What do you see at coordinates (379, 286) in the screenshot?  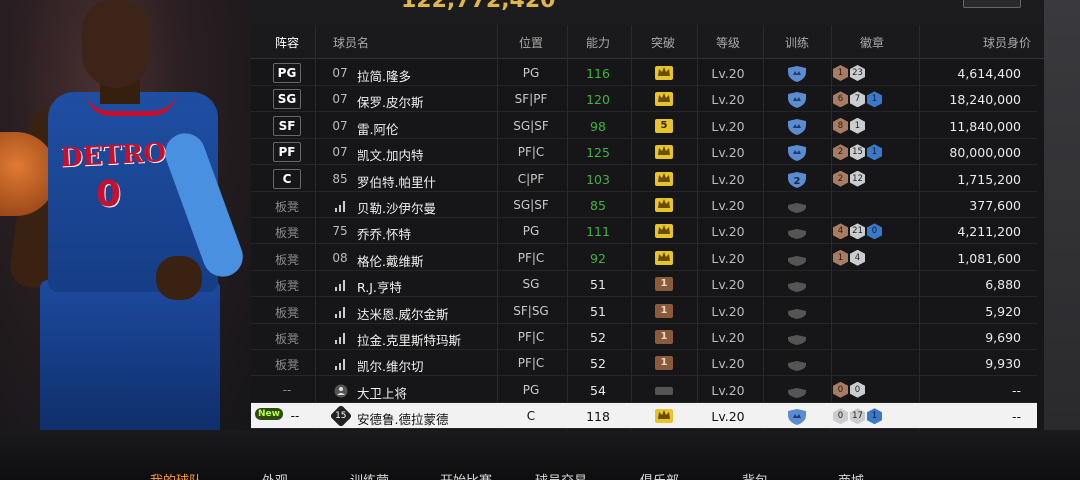 I see `player-name: R.J.亨特` at bounding box center [379, 286].